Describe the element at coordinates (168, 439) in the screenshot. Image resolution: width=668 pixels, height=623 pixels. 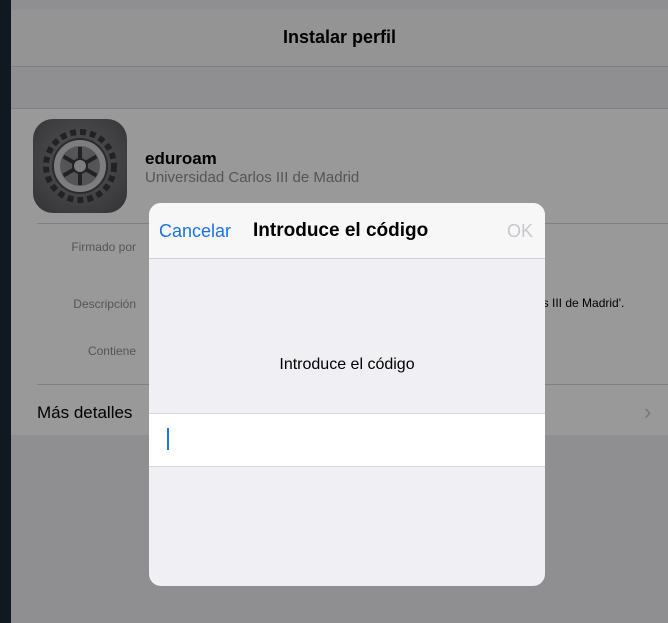
I see `text-cursor` at that location.